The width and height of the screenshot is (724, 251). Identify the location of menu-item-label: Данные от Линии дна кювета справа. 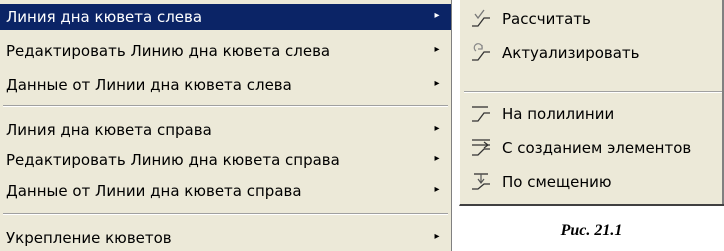
(154, 191).